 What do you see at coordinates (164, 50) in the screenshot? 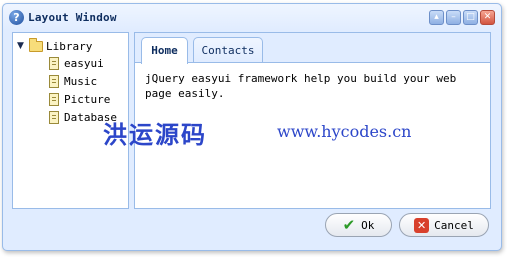
I see `tab-home: Home` at bounding box center [164, 50].